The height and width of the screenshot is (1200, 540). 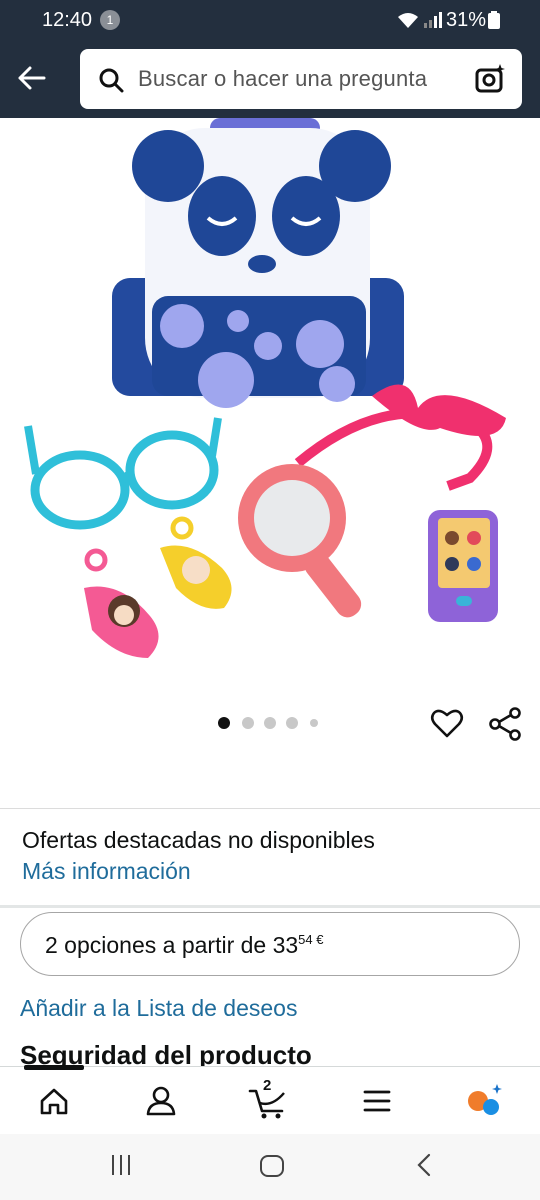 What do you see at coordinates (184, 945) in the screenshot?
I see `buying-options-label: 2 opciones a partir de 3354 €` at bounding box center [184, 945].